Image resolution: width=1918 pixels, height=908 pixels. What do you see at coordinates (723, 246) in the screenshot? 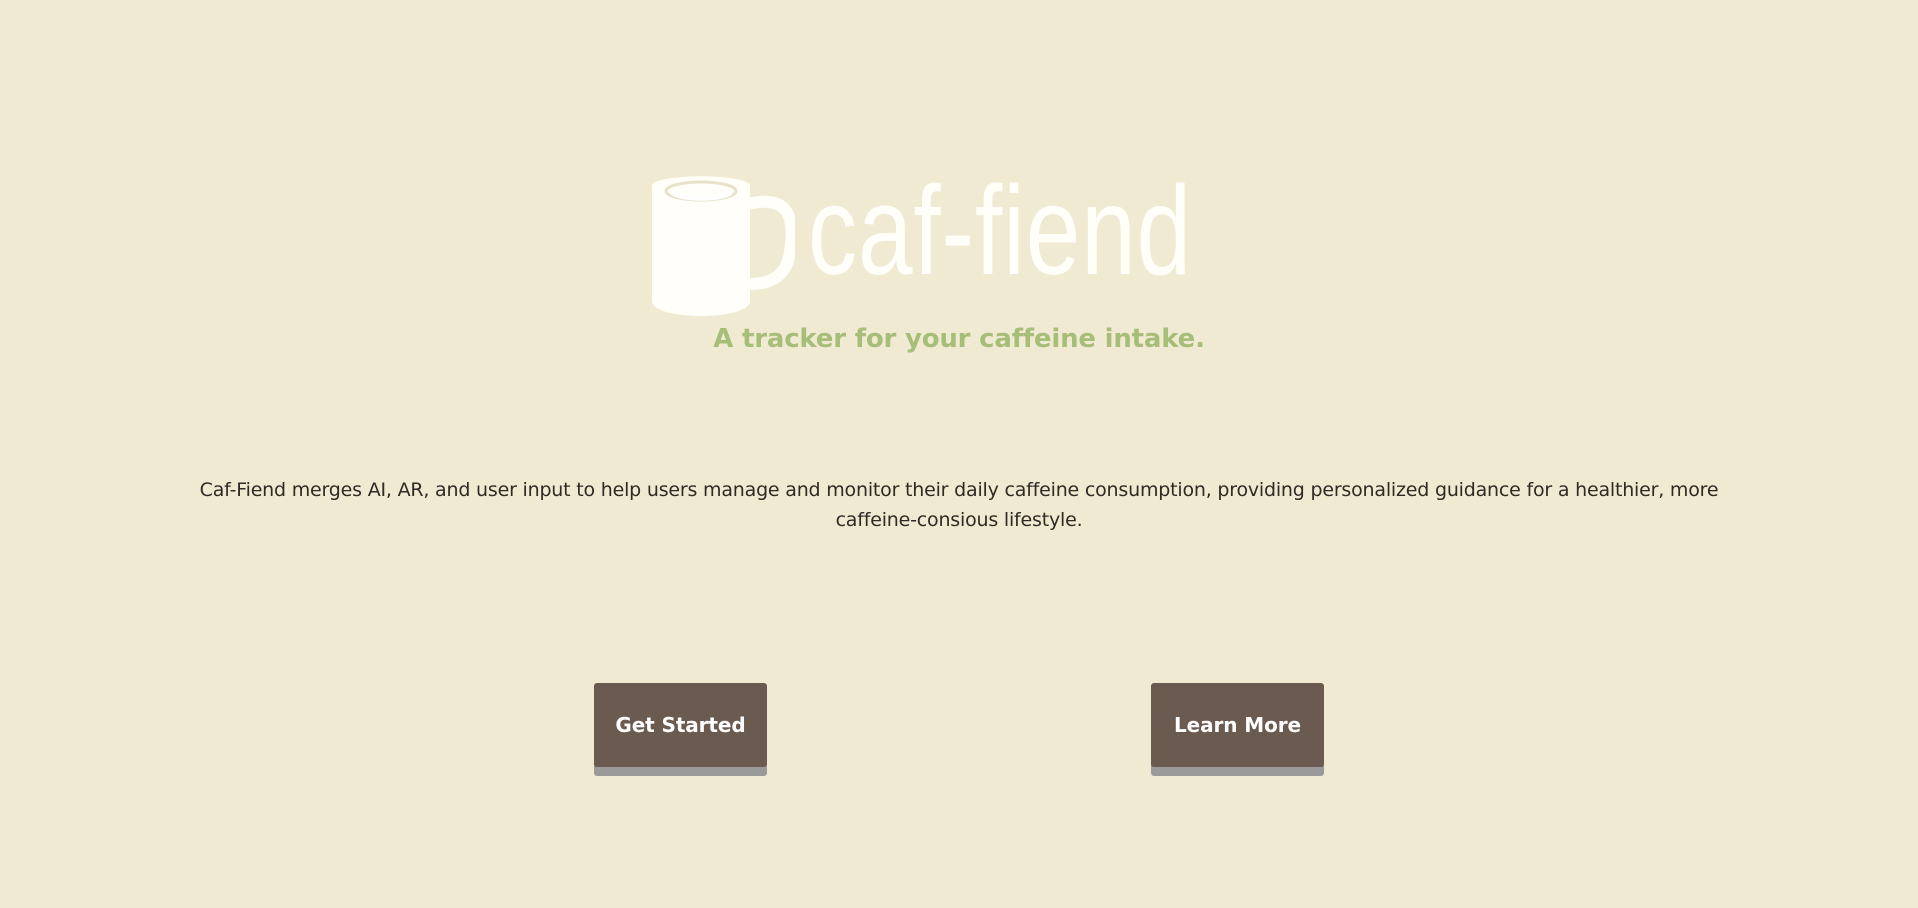
I see `coffee-mug-icon` at bounding box center [723, 246].